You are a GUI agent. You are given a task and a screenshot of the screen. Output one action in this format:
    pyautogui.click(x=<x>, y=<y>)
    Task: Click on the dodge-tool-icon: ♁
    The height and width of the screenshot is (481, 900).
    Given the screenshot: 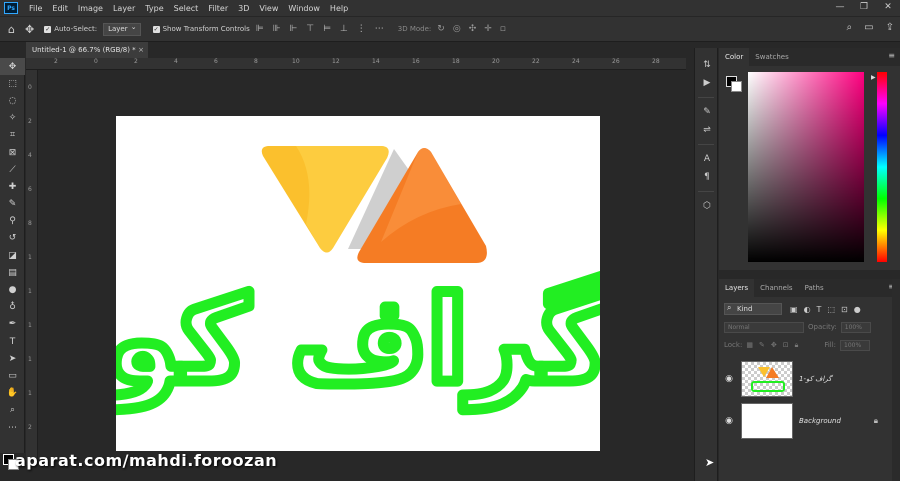 What is the action you would take?
    pyautogui.click(x=12, y=307)
    